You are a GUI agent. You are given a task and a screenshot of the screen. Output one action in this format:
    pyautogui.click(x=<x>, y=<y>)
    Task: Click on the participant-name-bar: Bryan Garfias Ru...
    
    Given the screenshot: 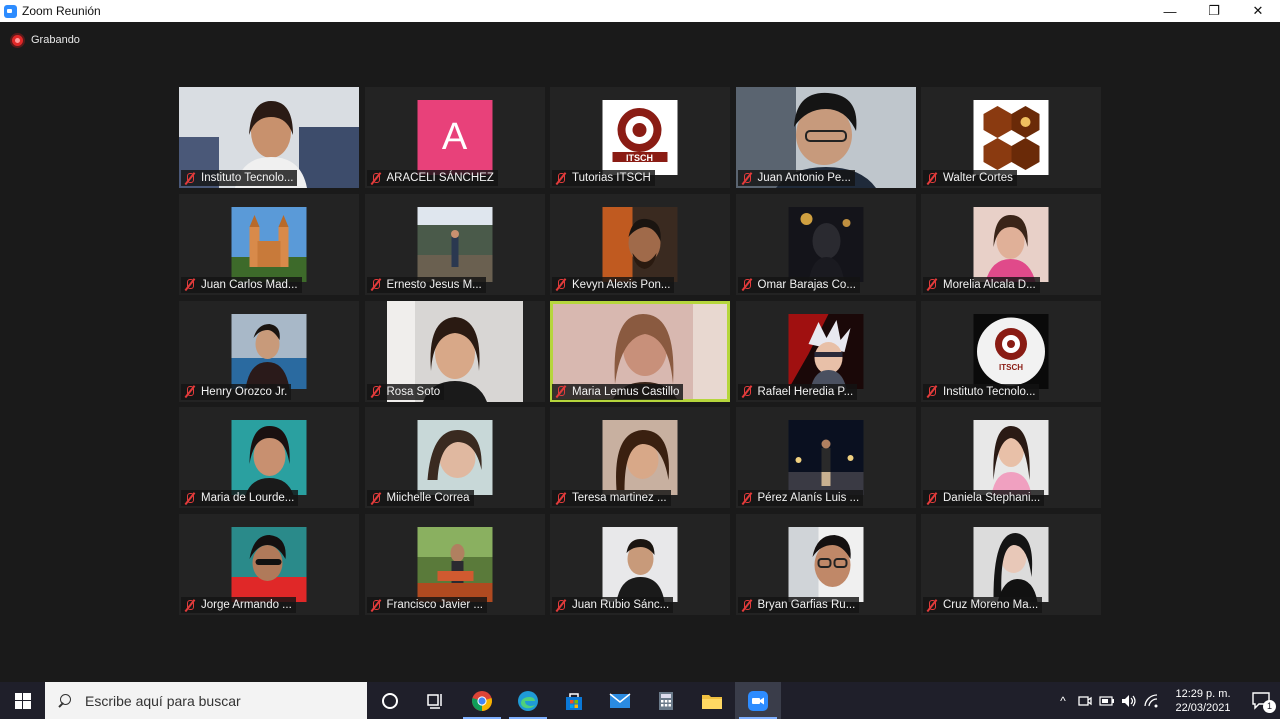 What is the action you would take?
    pyautogui.click(x=798, y=605)
    